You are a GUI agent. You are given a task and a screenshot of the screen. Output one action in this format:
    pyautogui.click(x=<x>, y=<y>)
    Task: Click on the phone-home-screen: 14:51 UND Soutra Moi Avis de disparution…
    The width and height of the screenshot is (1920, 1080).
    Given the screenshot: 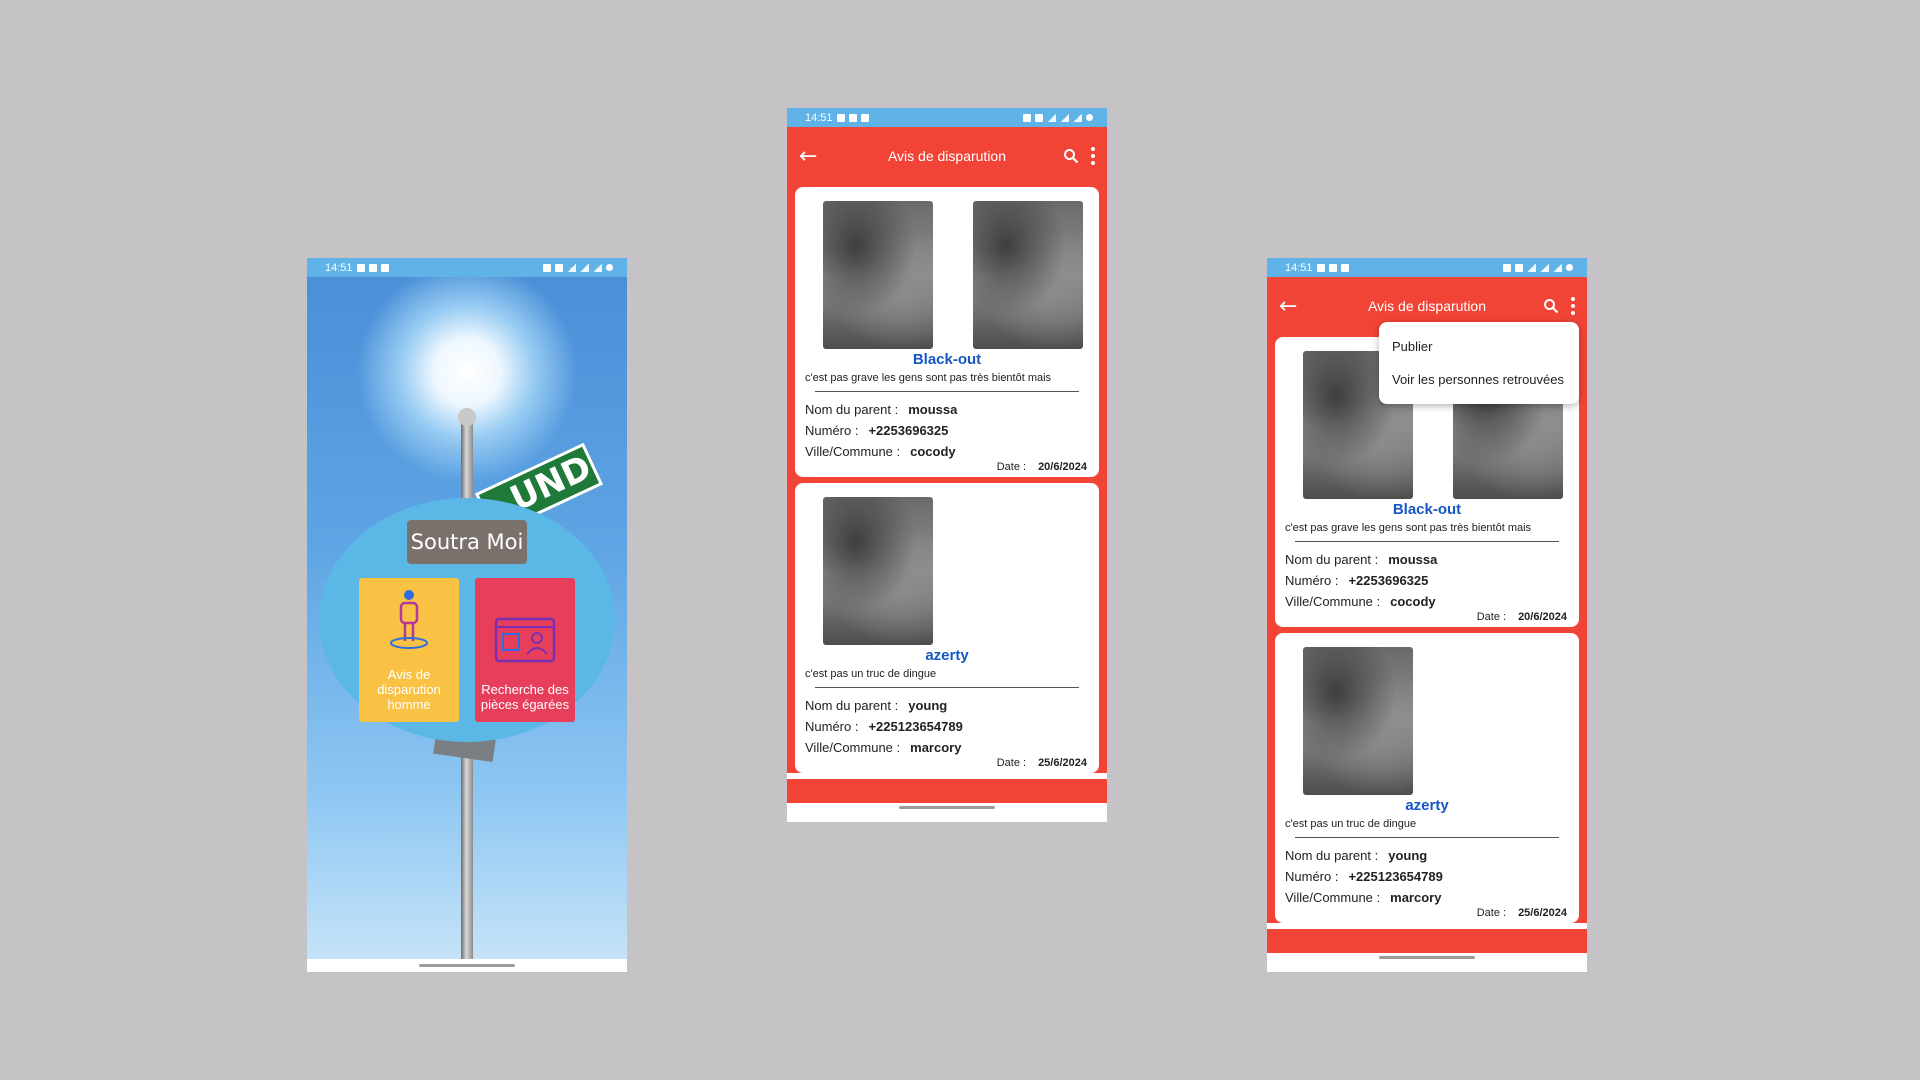 What is the action you would take?
    pyautogui.click(x=467, y=615)
    